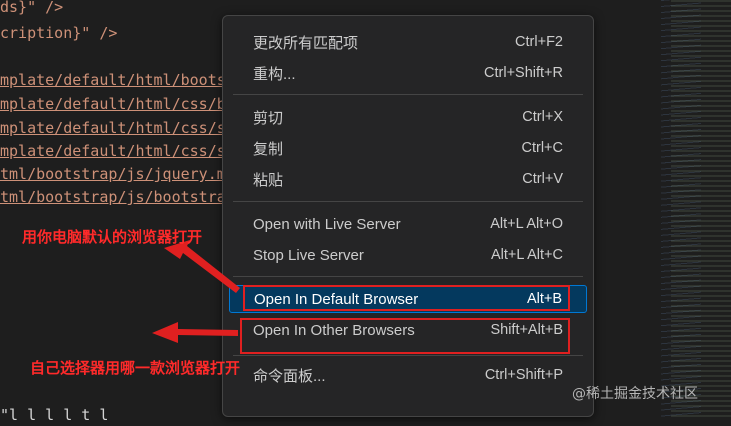 The height and width of the screenshot is (426, 731). I want to click on annotation-default-browser: 用你电脑默认的浏览器打开, so click(112, 237).